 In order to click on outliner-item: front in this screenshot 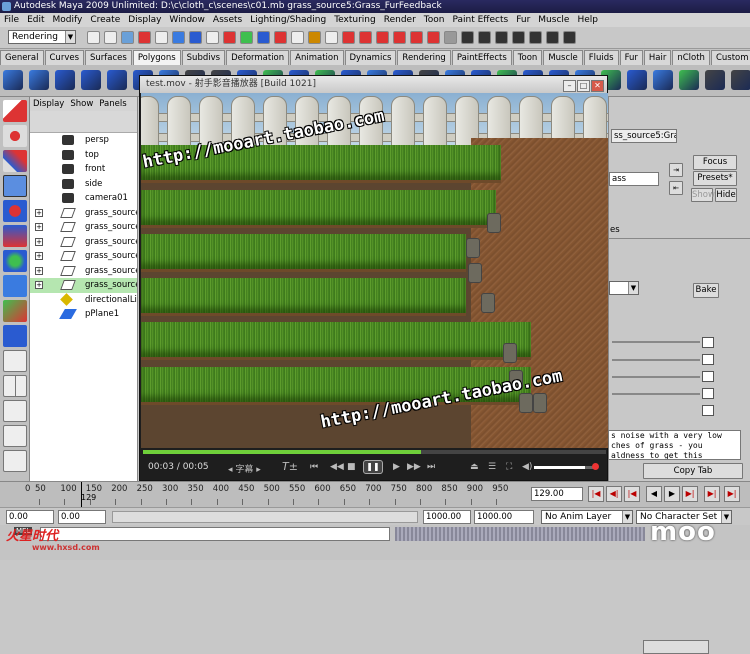, I will do `click(83, 169)`.